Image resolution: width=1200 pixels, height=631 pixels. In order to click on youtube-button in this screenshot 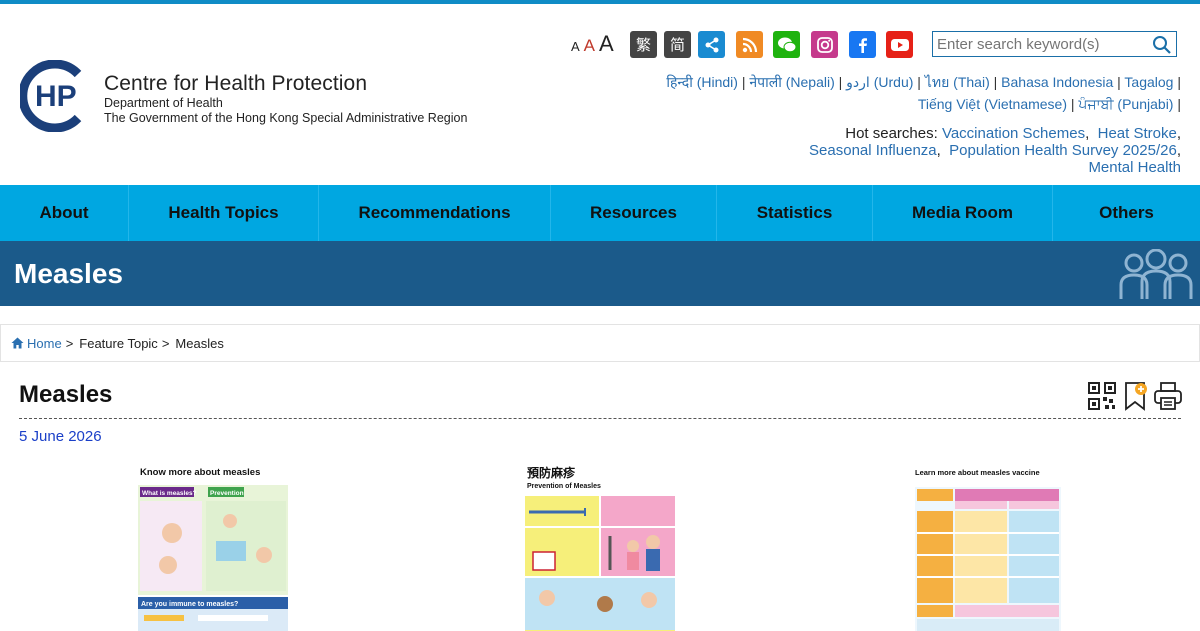, I will do `click(899, 44)`.